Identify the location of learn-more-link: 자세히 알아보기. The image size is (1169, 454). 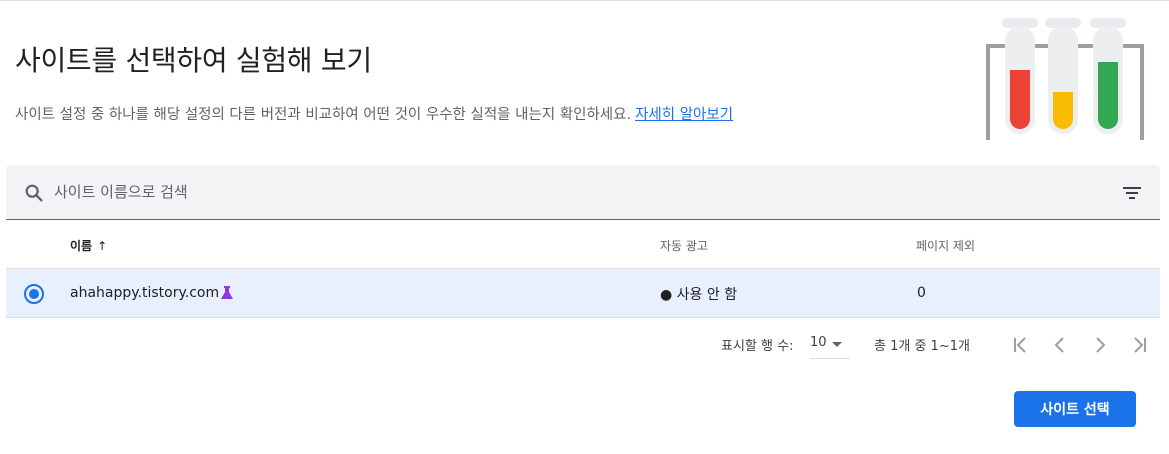
(684, 115).